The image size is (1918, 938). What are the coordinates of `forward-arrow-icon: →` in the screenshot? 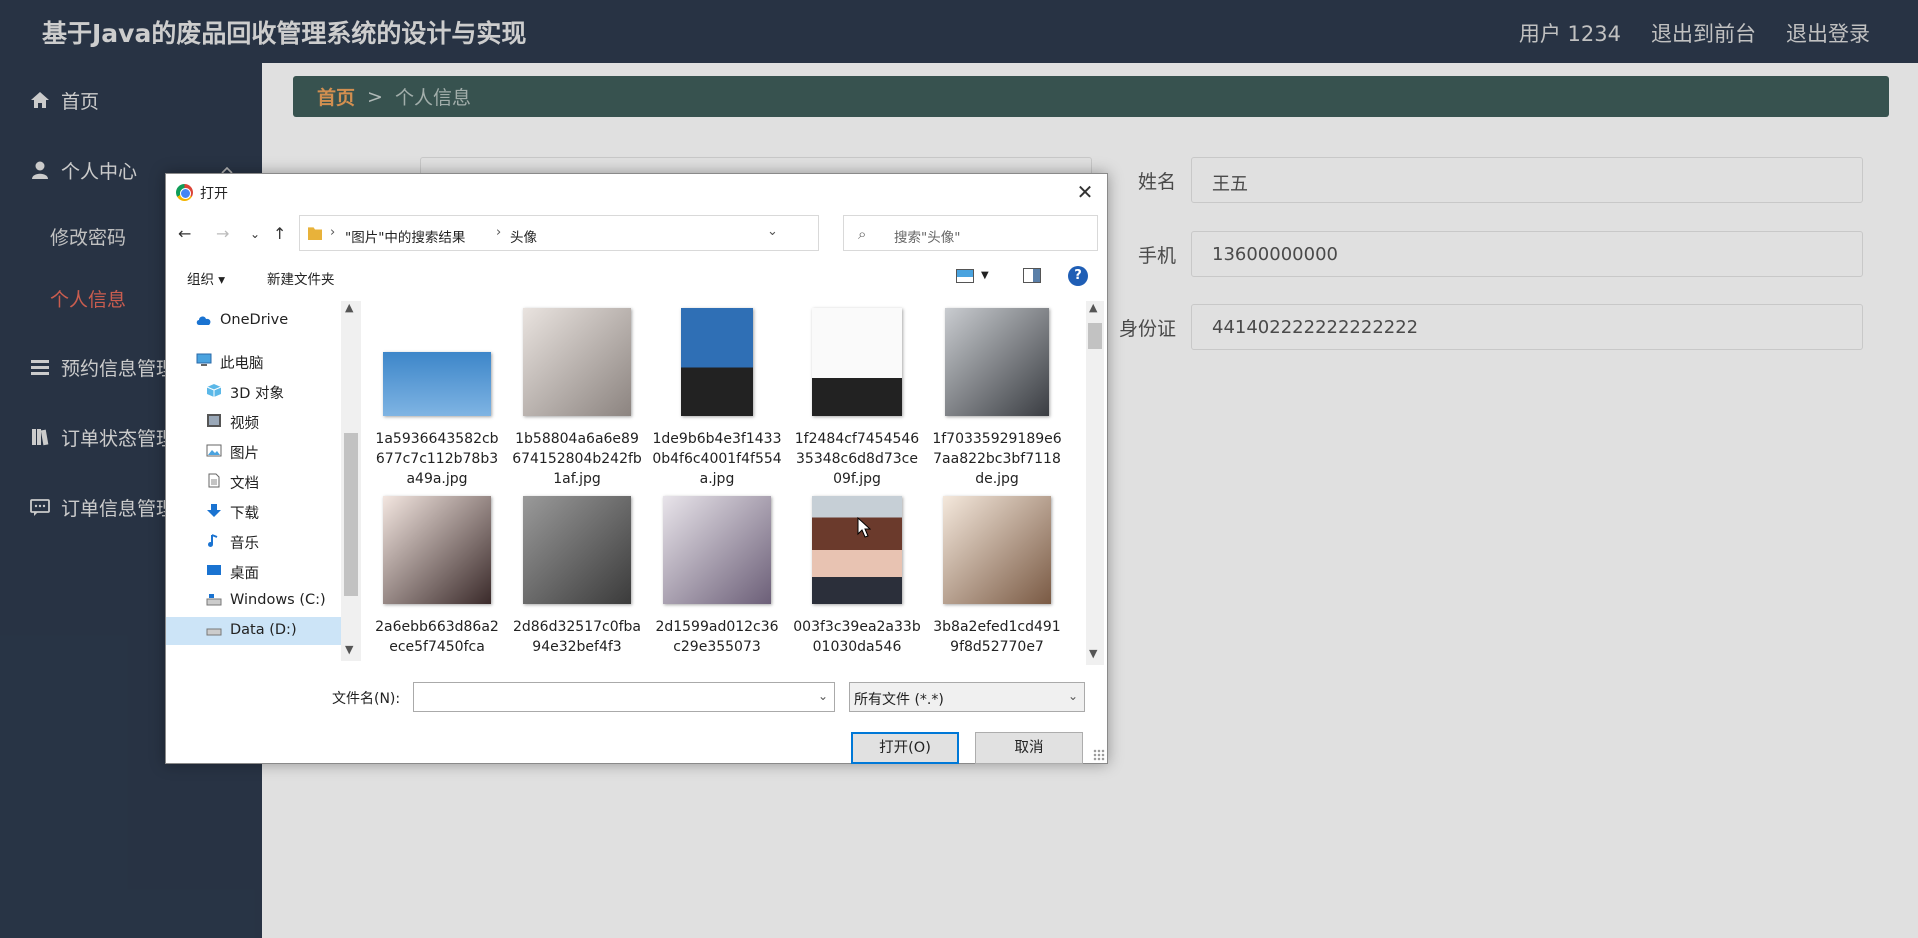 It's located at (222, 233).